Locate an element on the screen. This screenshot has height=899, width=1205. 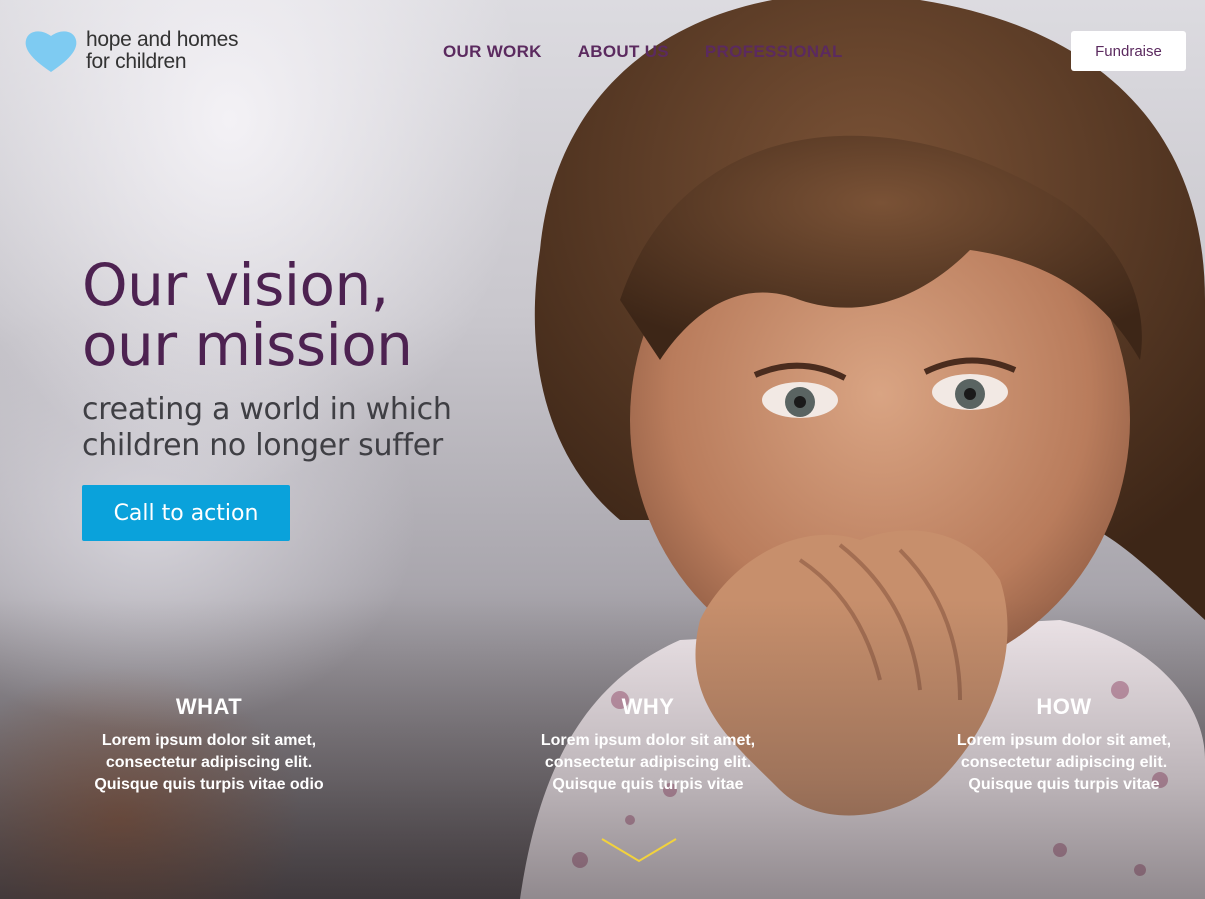
why-text-line3: Quisque quis turpis vitae is located at coordinates (648, 784).